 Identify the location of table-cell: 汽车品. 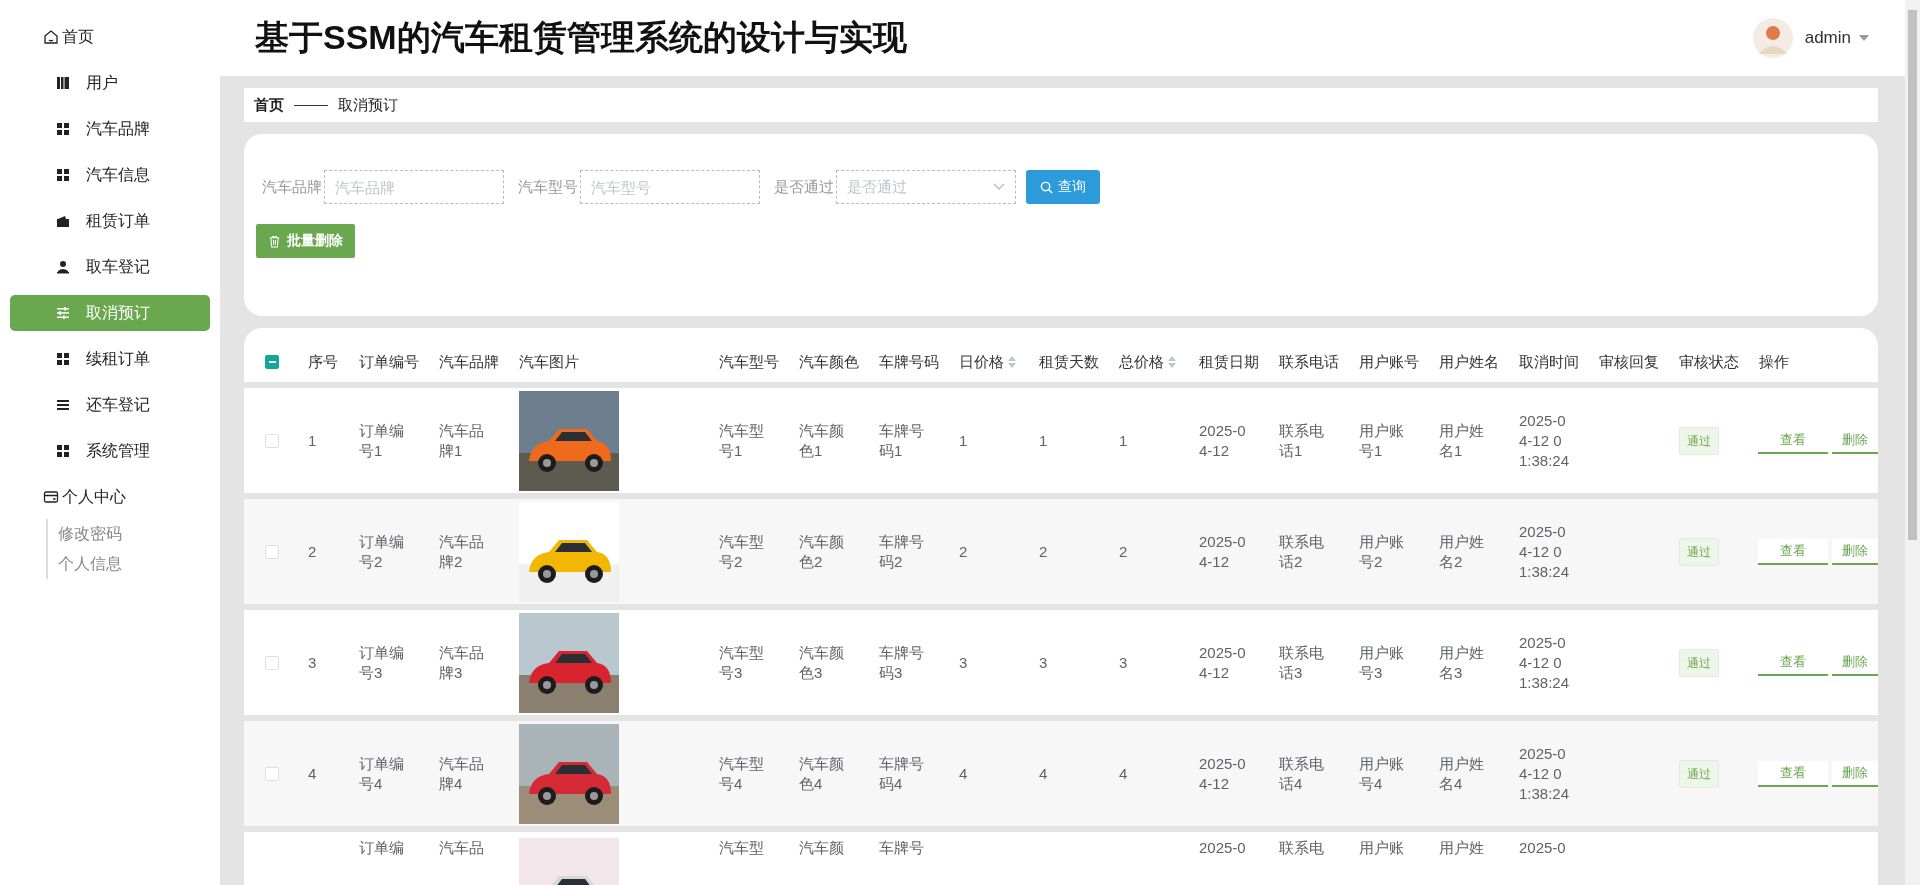
(461, 848).